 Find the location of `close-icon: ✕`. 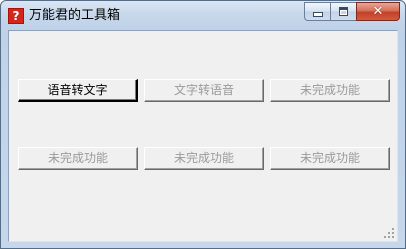

close-icon: ✕ is located at coordinates (378, 11).